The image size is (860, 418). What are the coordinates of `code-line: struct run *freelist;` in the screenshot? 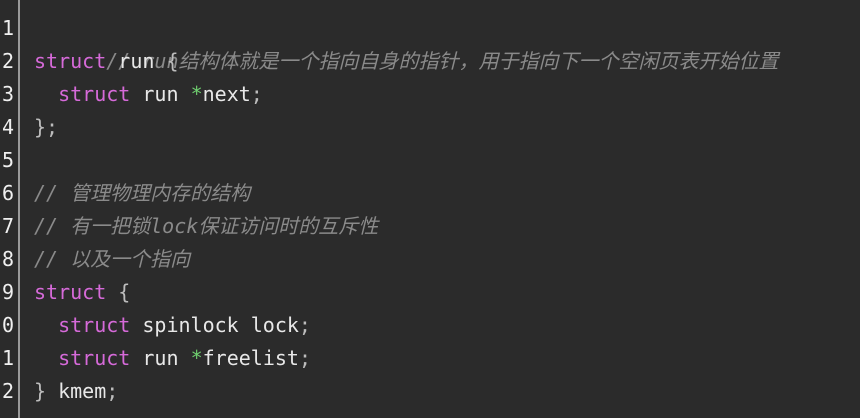 It's located at (172, 358).